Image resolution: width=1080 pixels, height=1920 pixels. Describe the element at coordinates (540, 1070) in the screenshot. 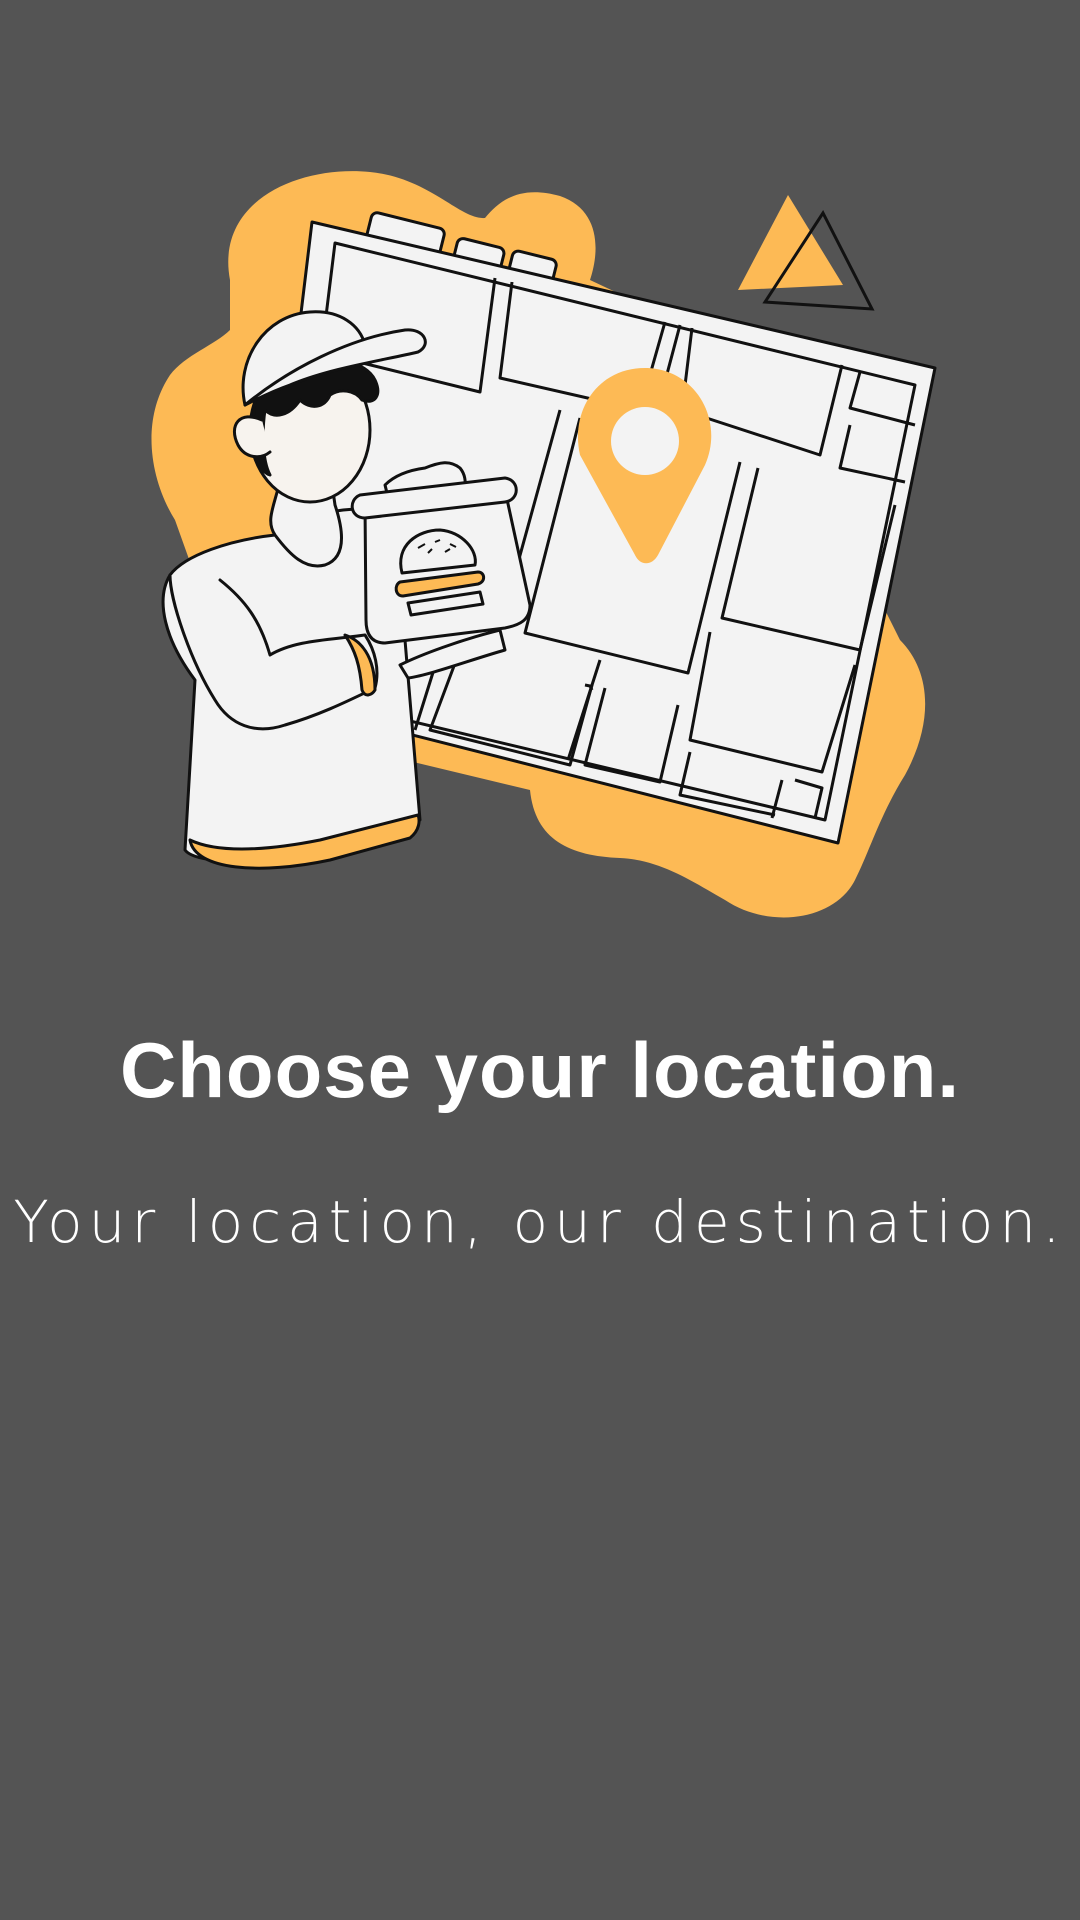

I see `page-title: Choose your location.` at that location.